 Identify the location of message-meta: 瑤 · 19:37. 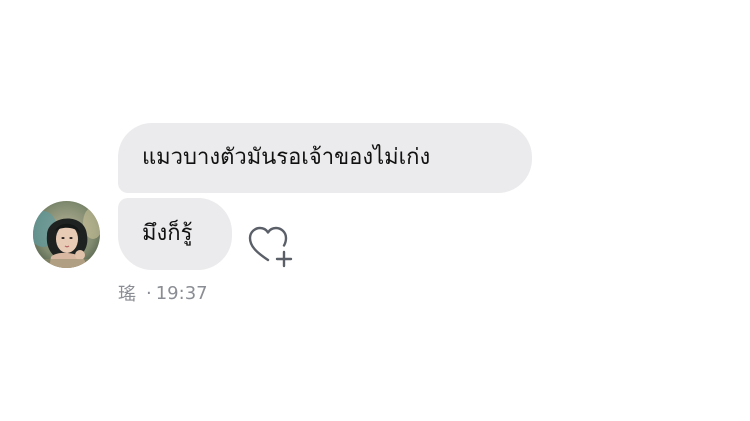
(163, 293).